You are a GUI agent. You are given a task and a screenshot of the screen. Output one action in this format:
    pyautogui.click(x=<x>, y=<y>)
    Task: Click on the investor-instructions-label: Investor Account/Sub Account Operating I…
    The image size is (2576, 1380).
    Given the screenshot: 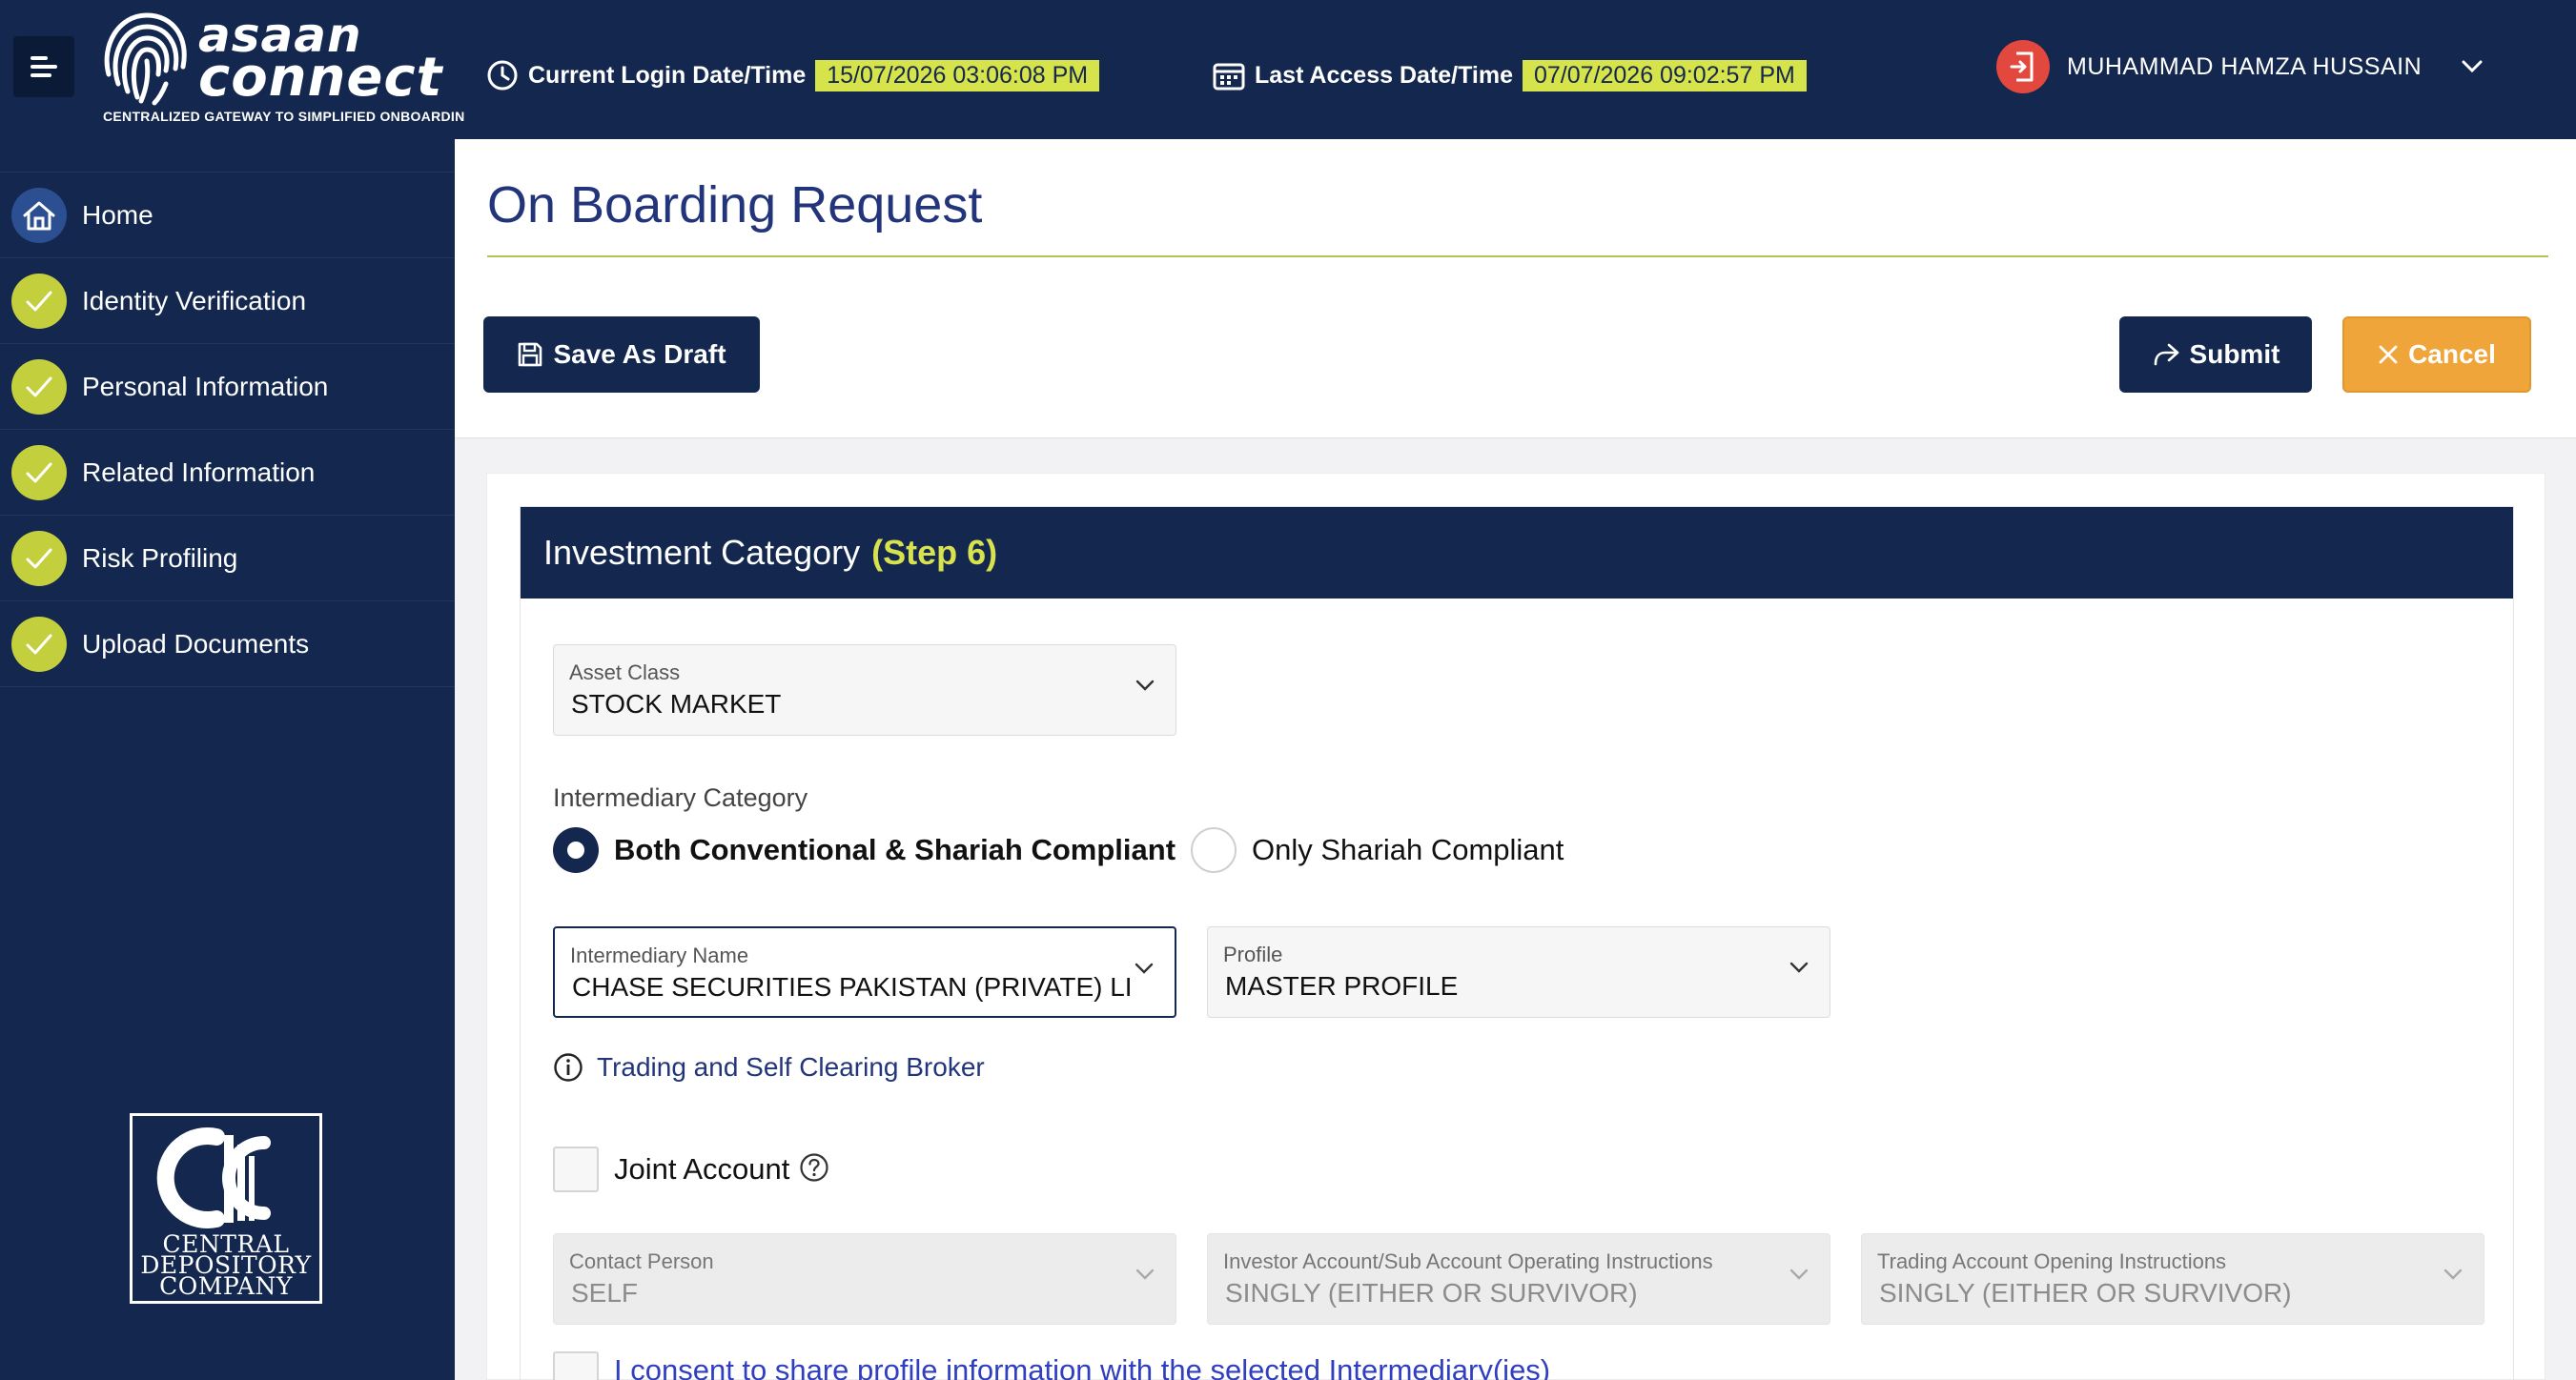 What is the action you would take?
    pyautogui.click(x=1468, y=1261)
    